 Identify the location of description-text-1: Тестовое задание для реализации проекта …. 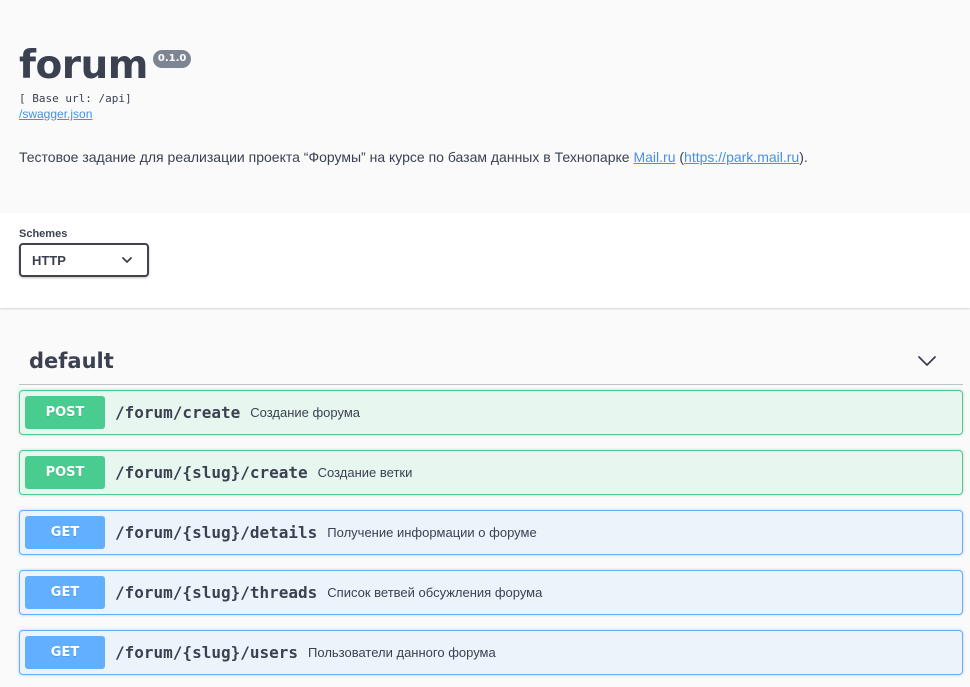
(326, 157).